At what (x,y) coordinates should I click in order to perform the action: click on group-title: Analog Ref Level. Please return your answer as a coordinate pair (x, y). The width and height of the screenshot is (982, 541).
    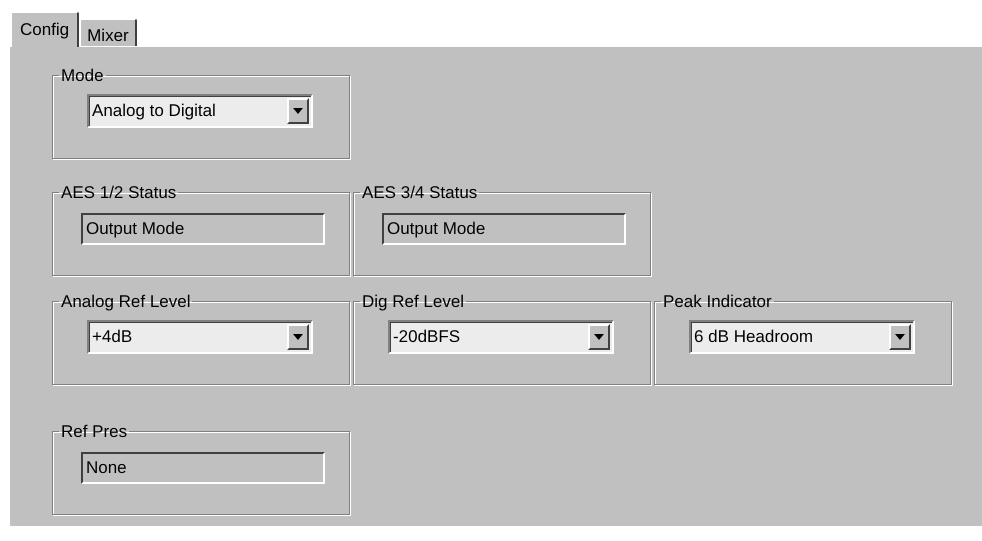
    Looking at the image, I should click on (126, 301).